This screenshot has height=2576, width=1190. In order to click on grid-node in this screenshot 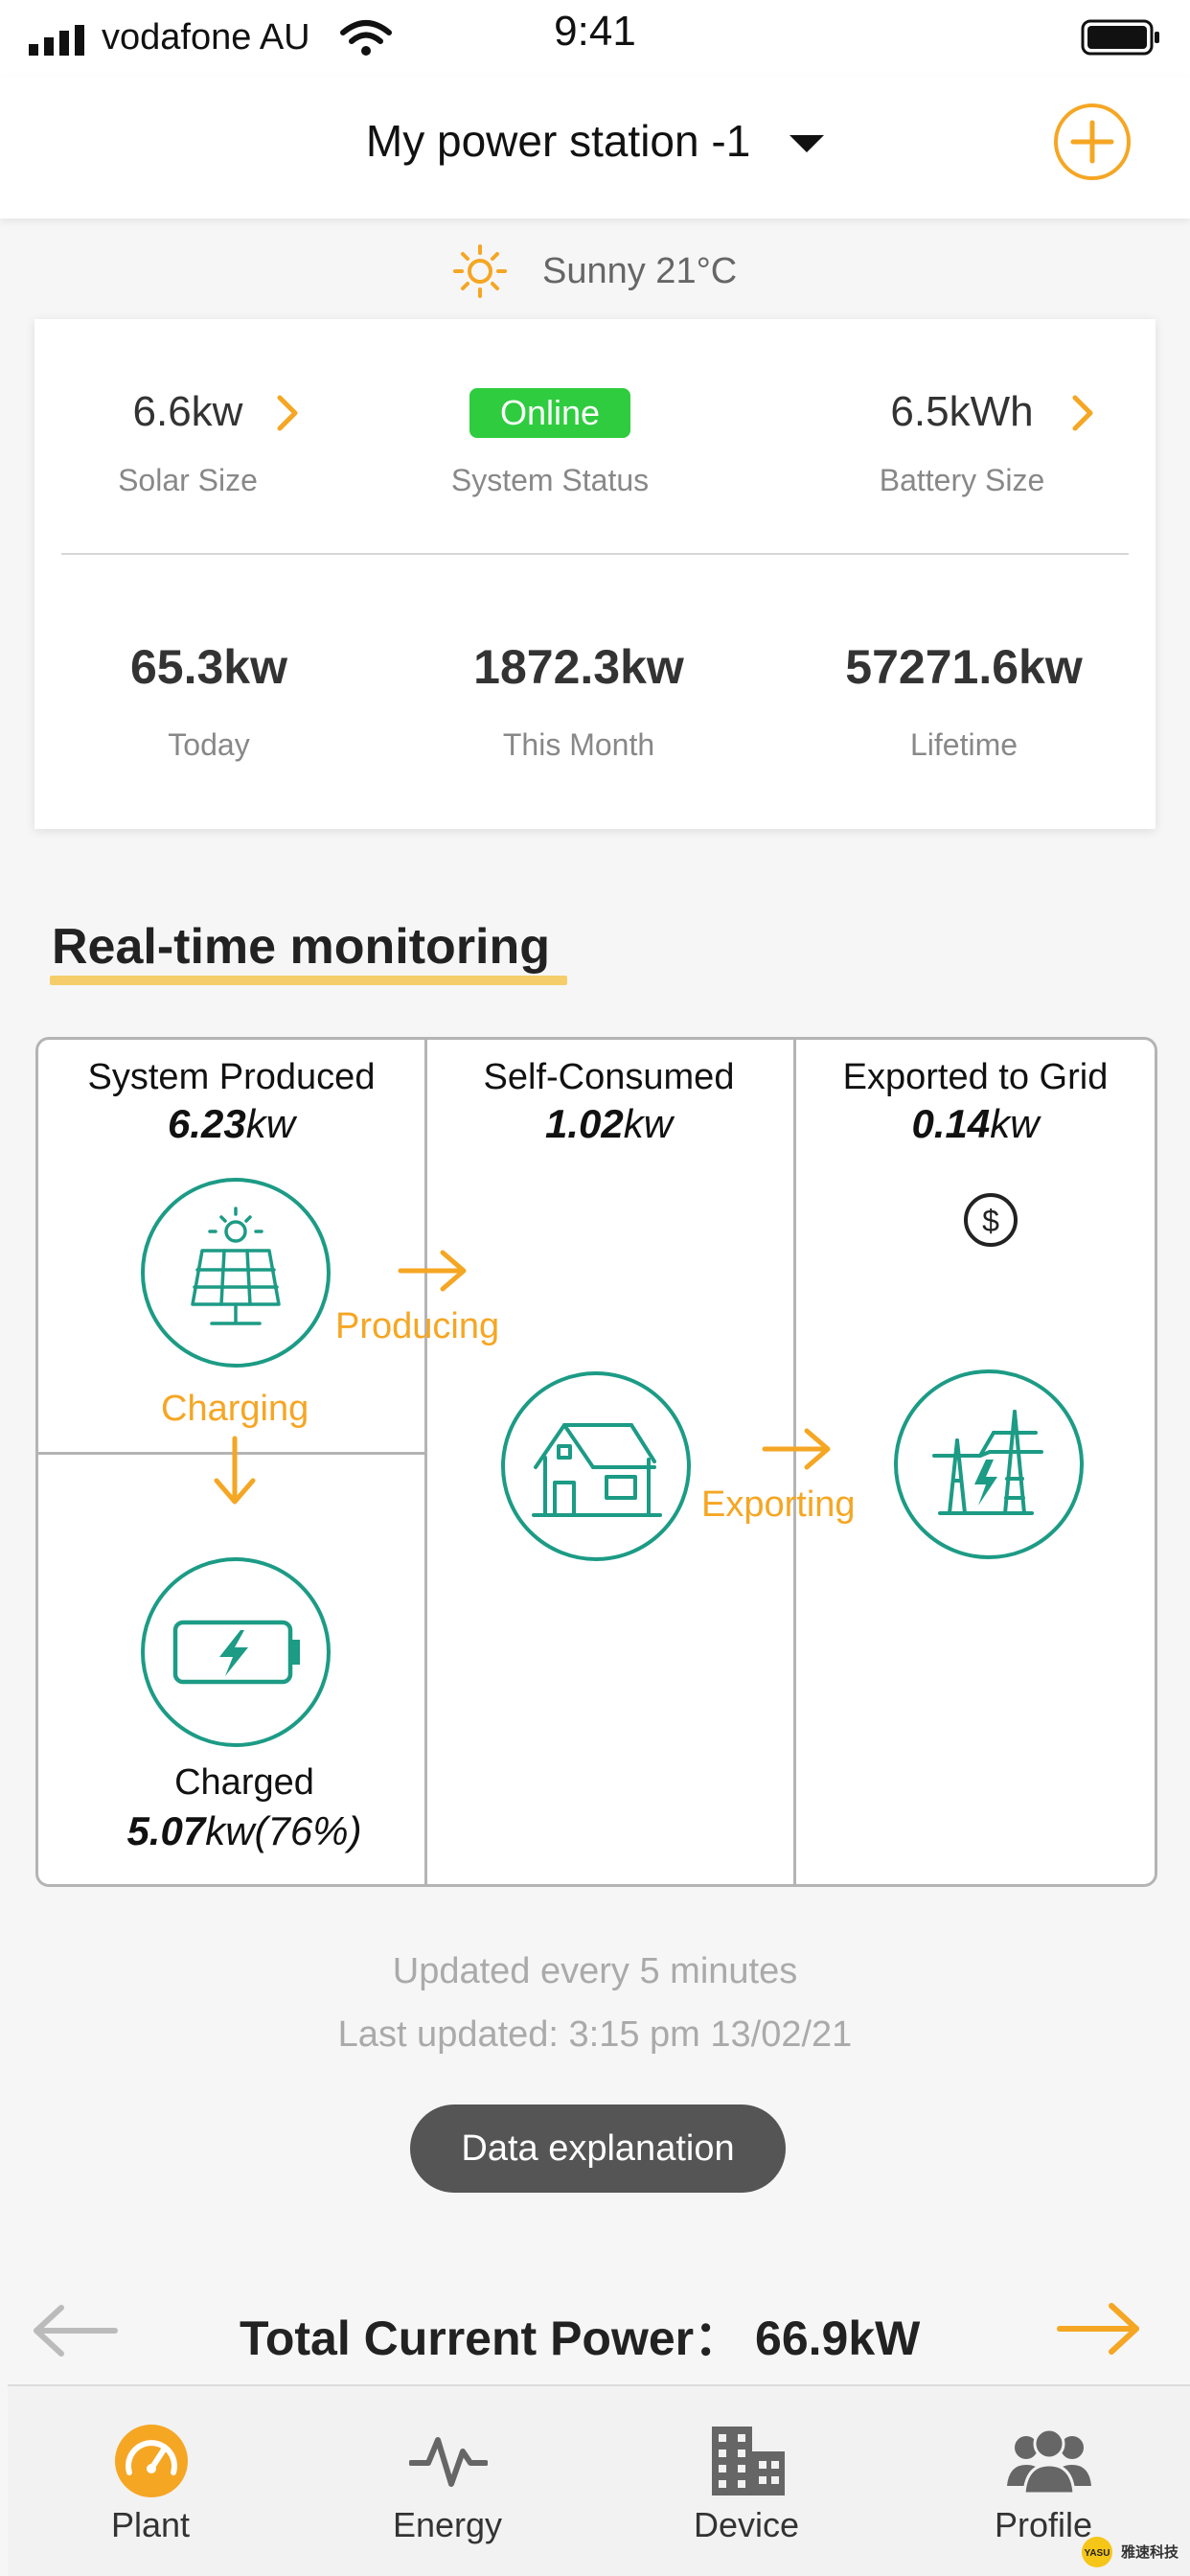, I will do `click(989, 1464)`.